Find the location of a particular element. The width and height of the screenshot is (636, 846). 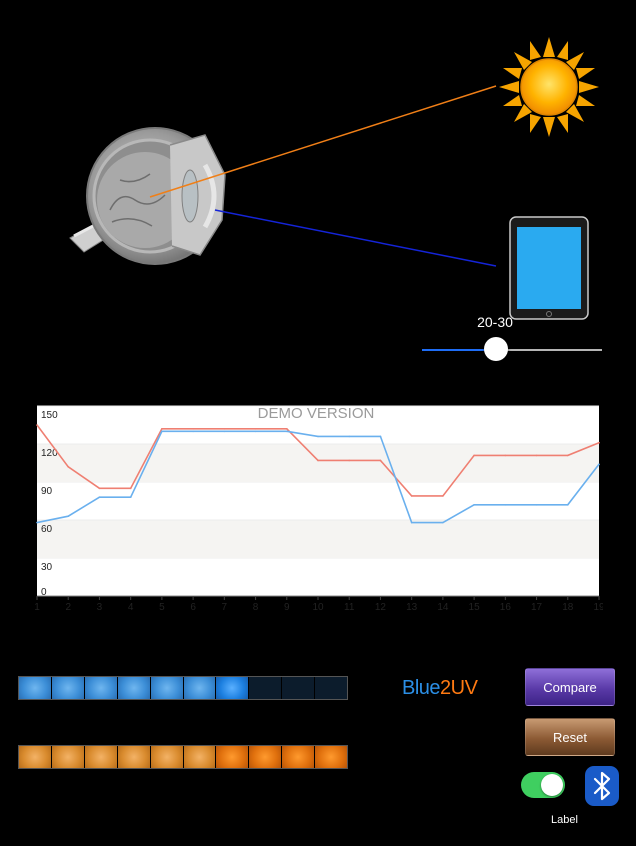

x-tick-label: 8 is located at coordinates (256, 607).